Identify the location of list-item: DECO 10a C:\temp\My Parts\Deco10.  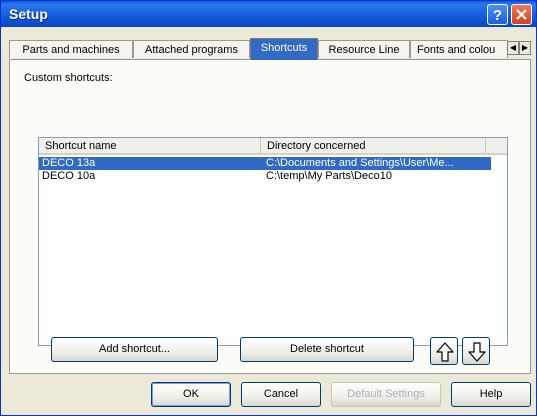
(265, 176).